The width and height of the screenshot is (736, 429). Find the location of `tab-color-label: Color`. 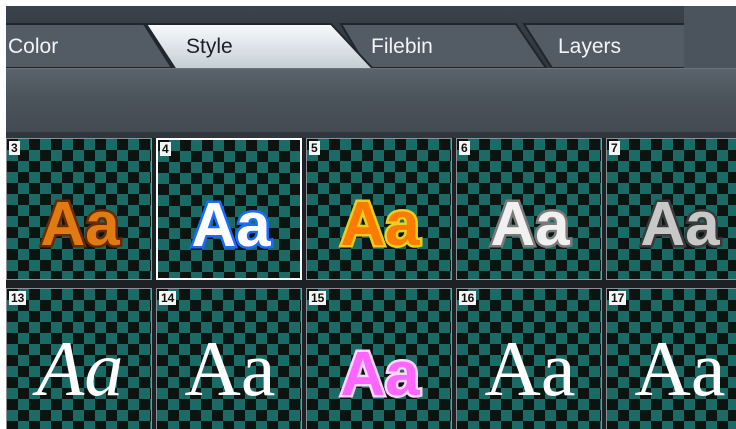

tab-color-label: Color is located at coordinates (33, 46).